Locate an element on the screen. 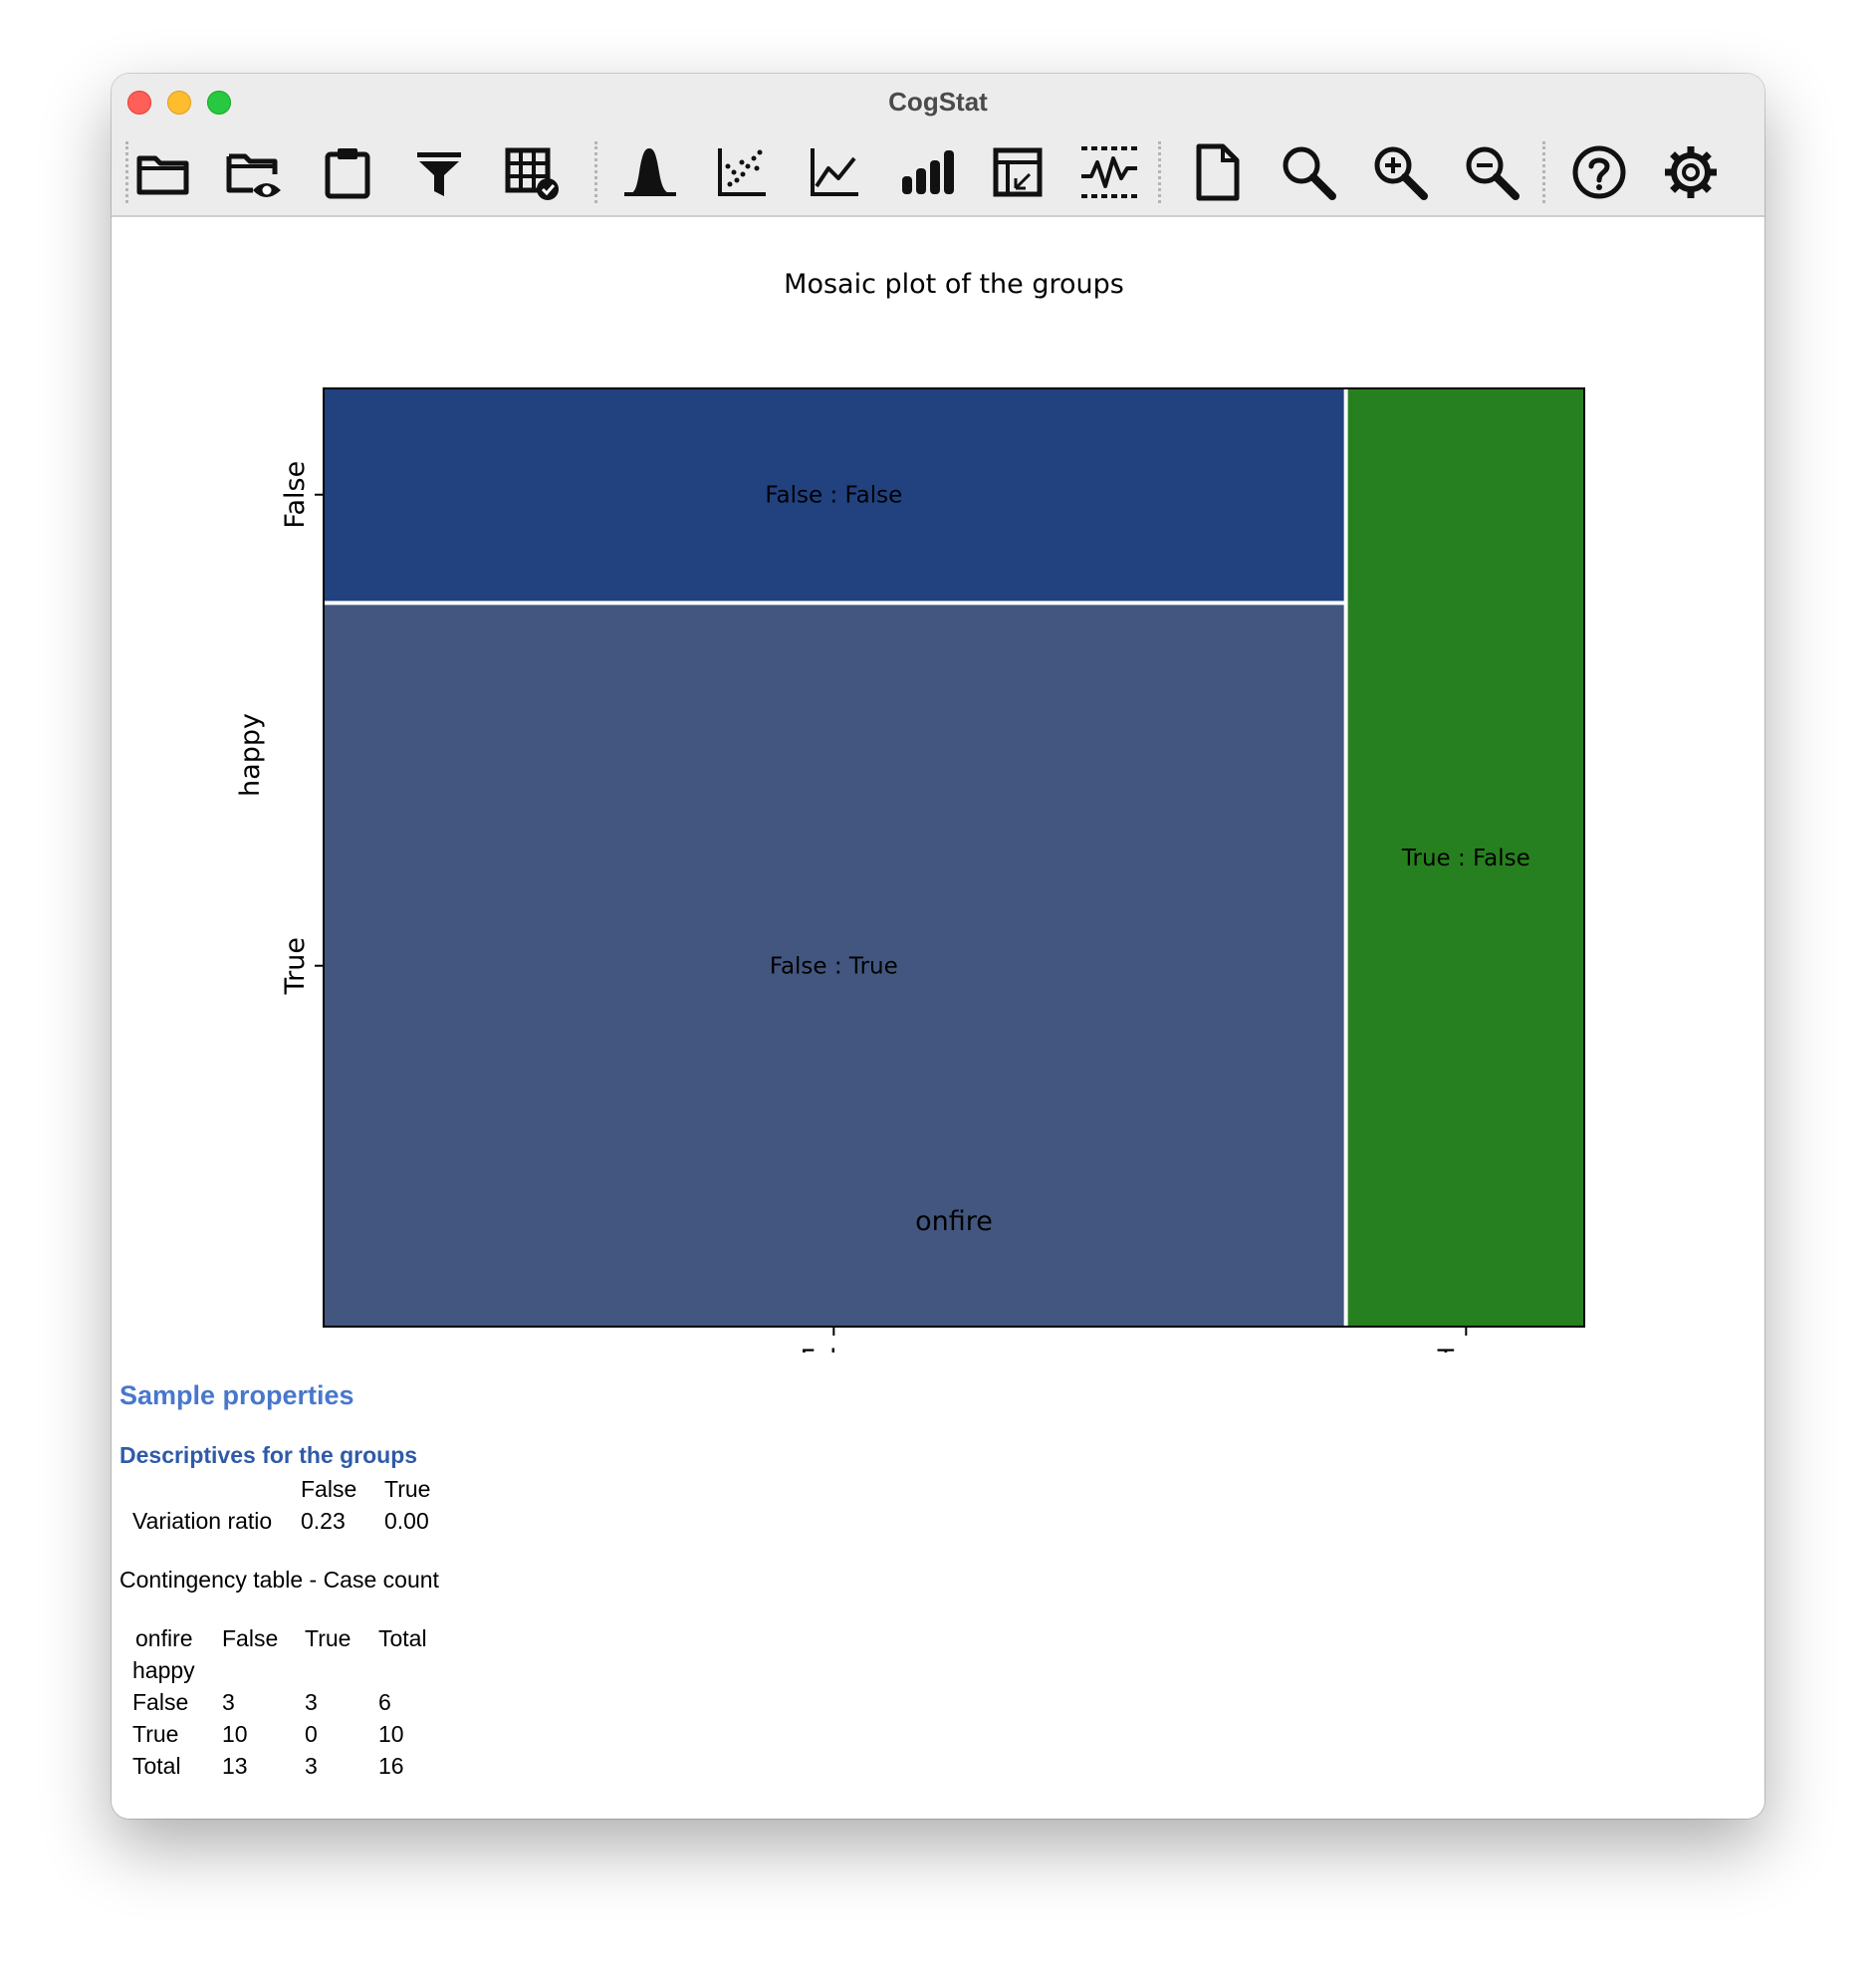 The height and width of the screenshot is (1966, 1876). open-data-button is located at coordinates (163, 172).